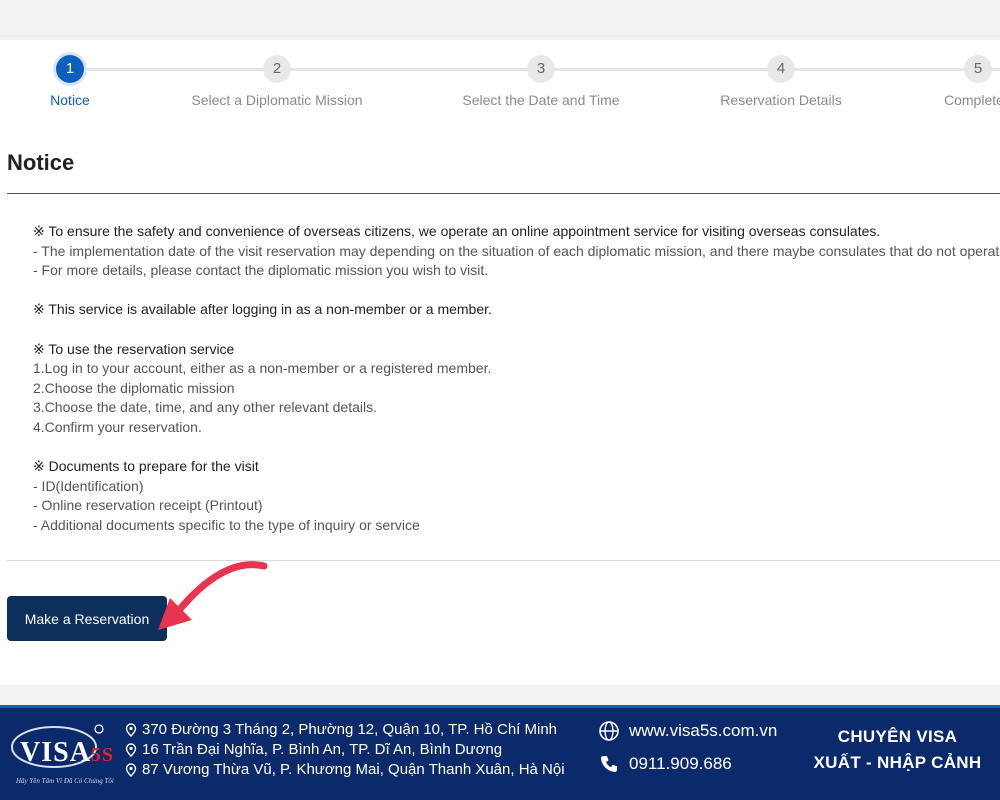  I want to click on notice-documents-heading: ※ Documents to prepare for the visit, so click(146, 466).